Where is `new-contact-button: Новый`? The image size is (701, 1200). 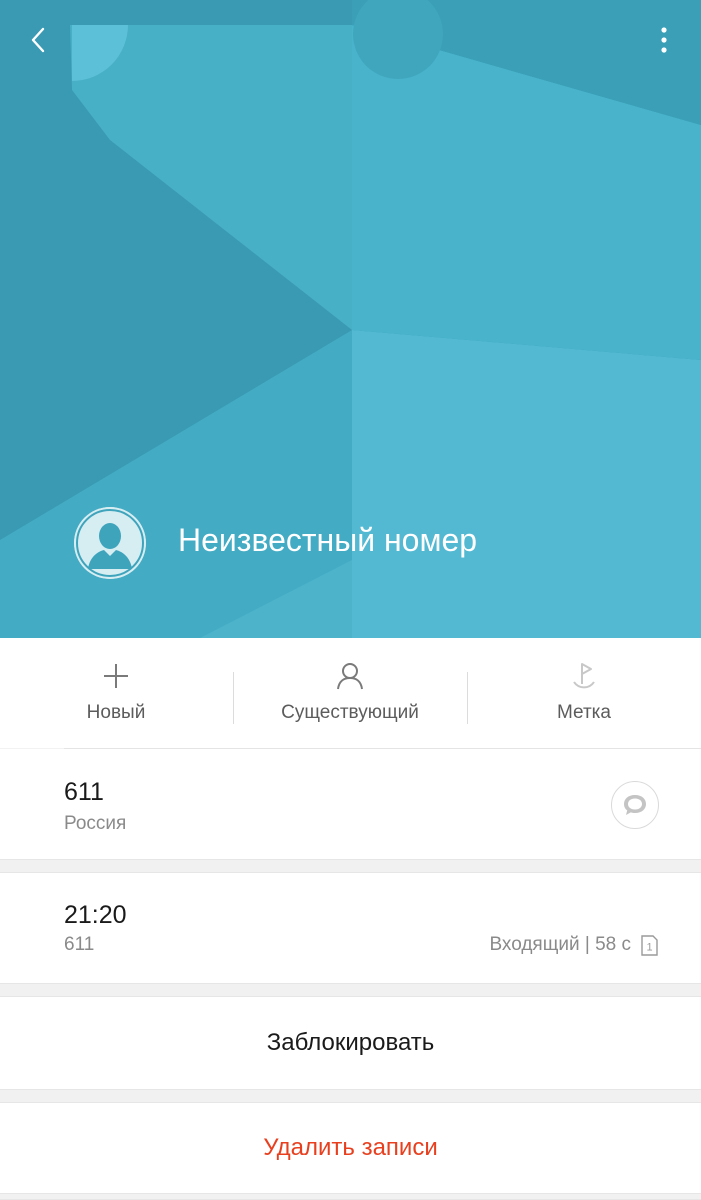 new-contact-button: Новый is located at coordinates (116, 693).